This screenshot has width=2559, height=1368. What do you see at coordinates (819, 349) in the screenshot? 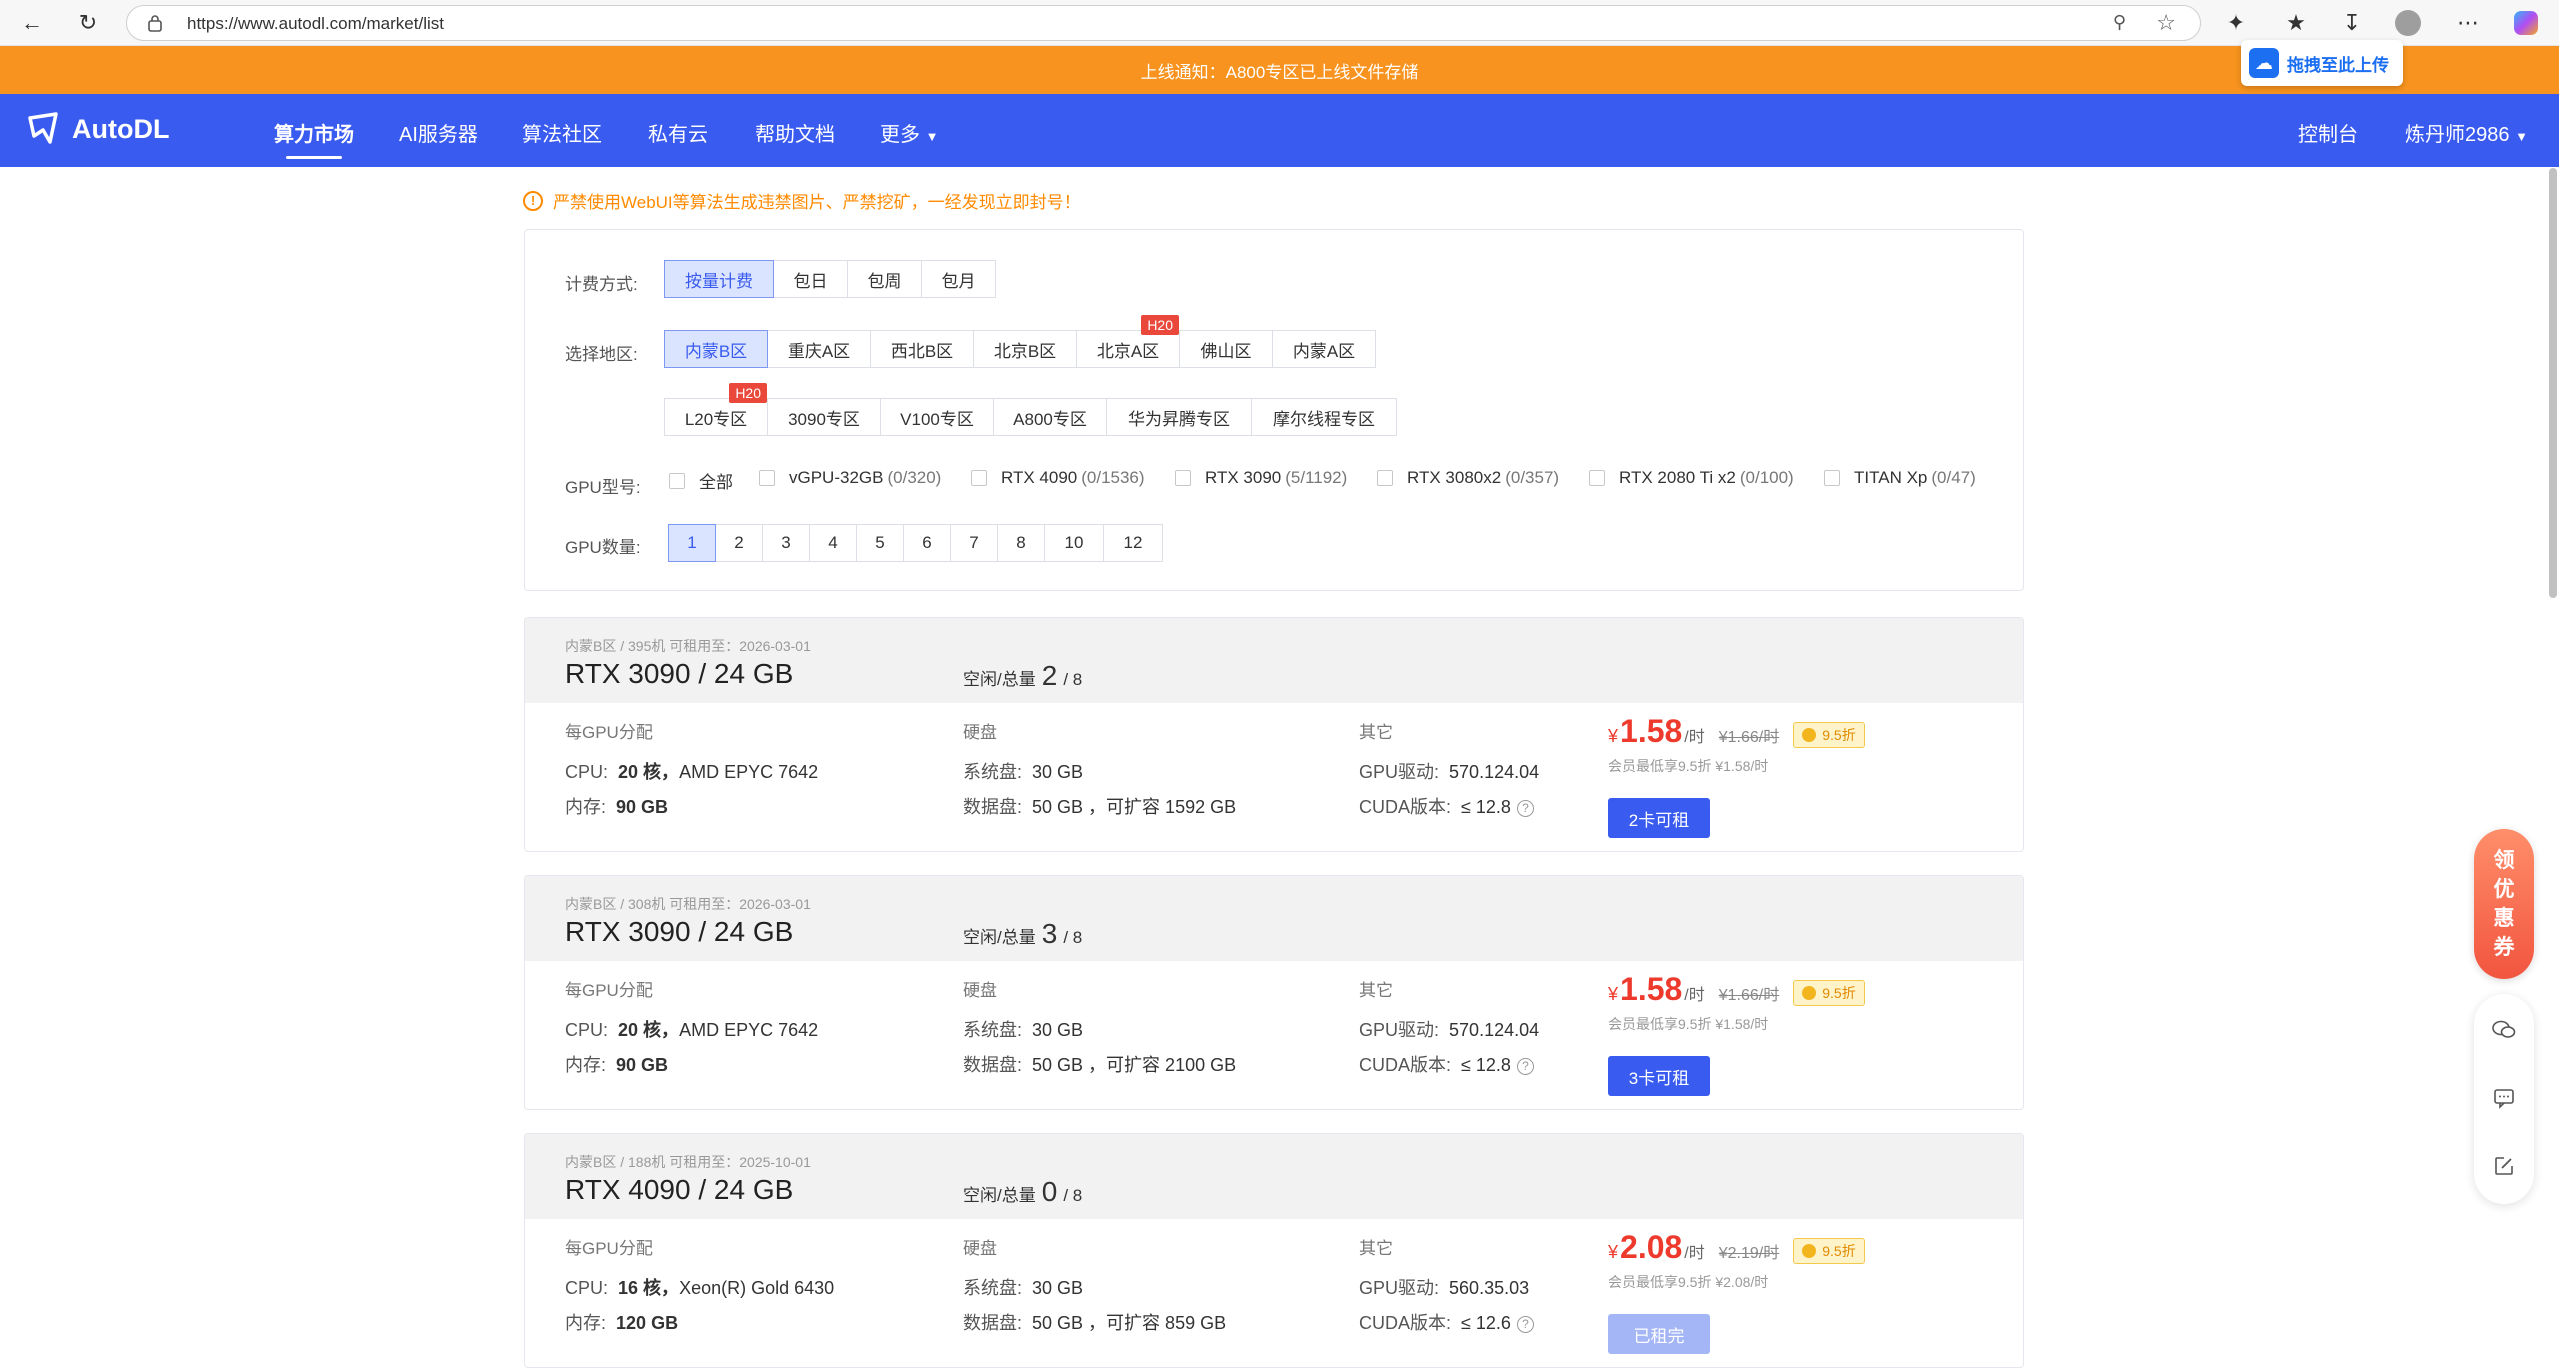
I see `region-chongqing-a: 重庆A区` at bounding box center [819, 349].